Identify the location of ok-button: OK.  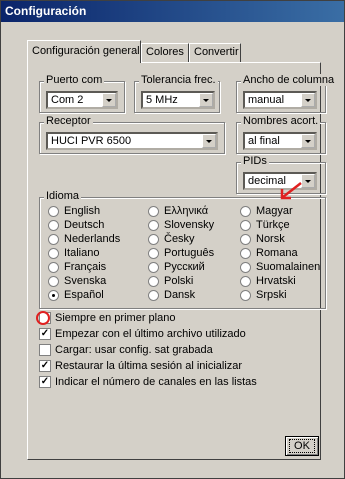
(302, 446).